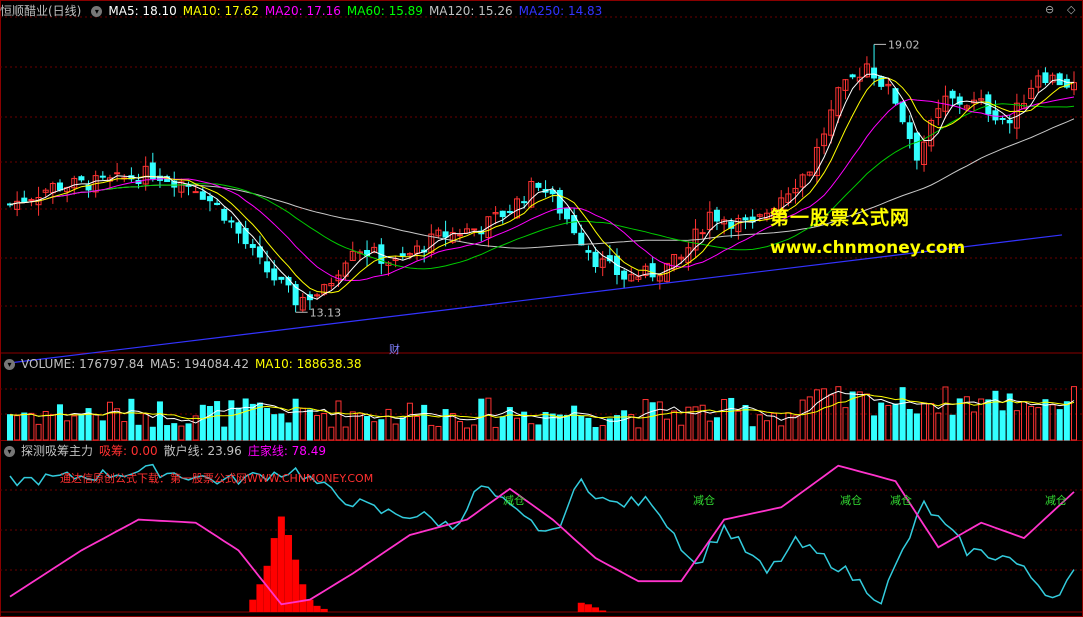  I want to click on ma20-value: MA20: 17.16, so click(302, 11).